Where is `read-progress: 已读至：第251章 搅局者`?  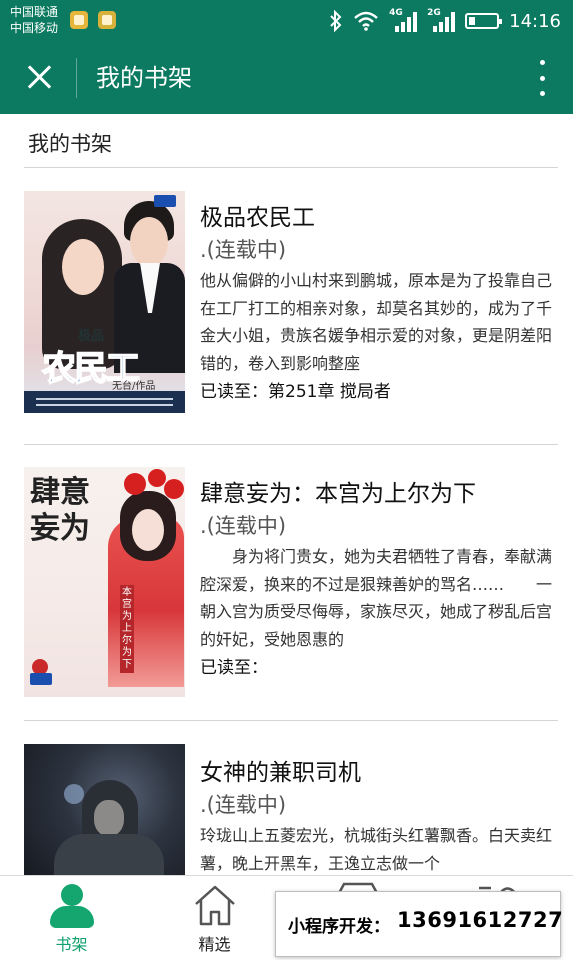 read-progress: 已读至：第251章 搅局者 is located at coordinates (295, 392).